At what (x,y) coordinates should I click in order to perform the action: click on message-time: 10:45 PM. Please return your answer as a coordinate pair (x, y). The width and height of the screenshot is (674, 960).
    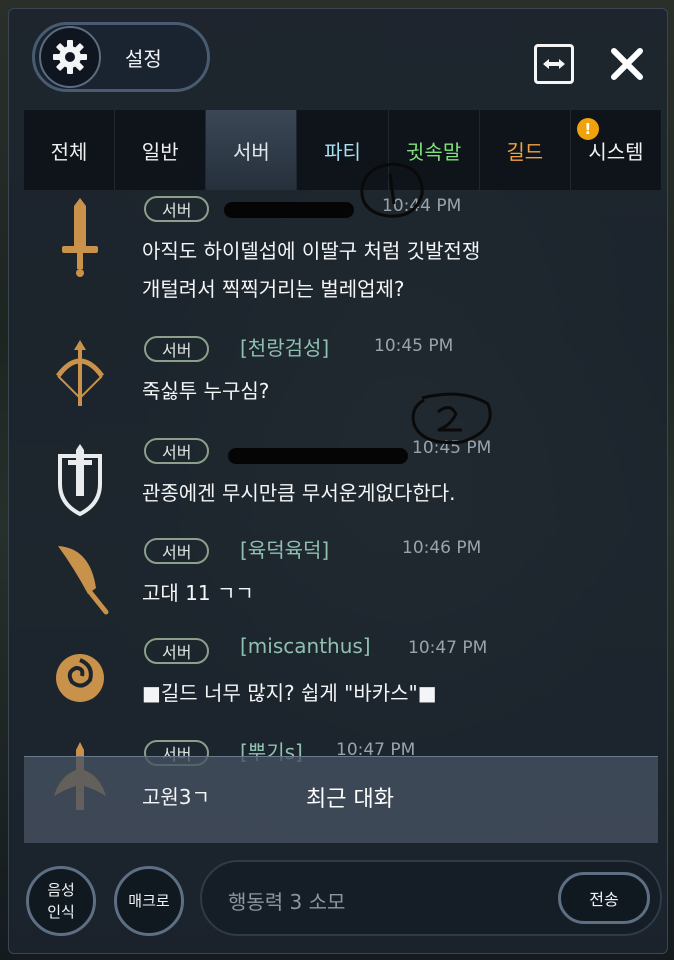
    Looking at the image, I should click on (414, 346).